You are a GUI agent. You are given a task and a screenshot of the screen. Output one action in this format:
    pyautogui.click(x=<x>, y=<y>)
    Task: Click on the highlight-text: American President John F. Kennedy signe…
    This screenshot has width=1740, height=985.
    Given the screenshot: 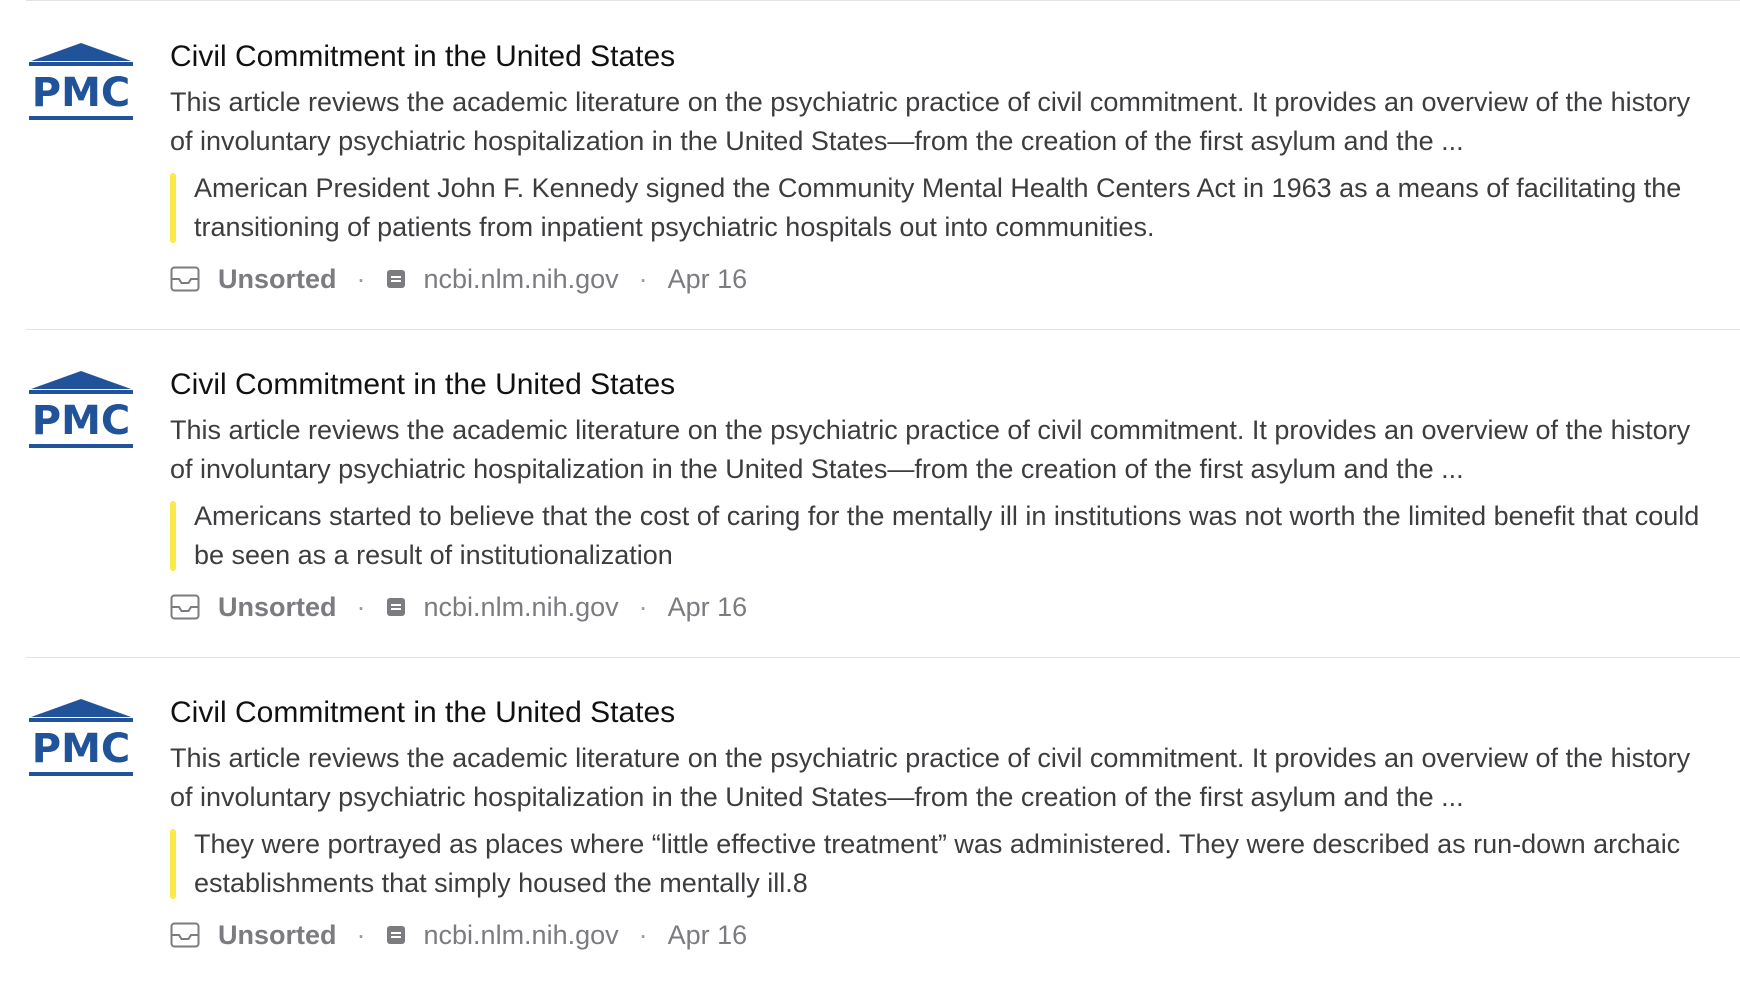 What is the action you would take?
    pyautogui.click(x=938, y=207)
    